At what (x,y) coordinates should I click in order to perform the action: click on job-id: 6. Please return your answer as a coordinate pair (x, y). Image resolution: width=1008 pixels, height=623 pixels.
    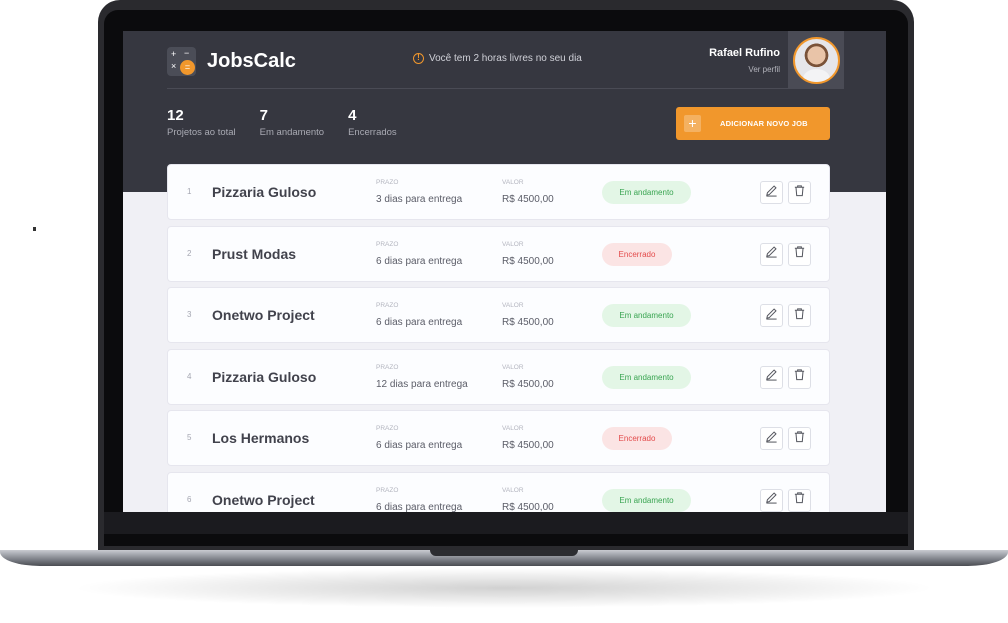
    Looking at the image, I should click on (189, 499).